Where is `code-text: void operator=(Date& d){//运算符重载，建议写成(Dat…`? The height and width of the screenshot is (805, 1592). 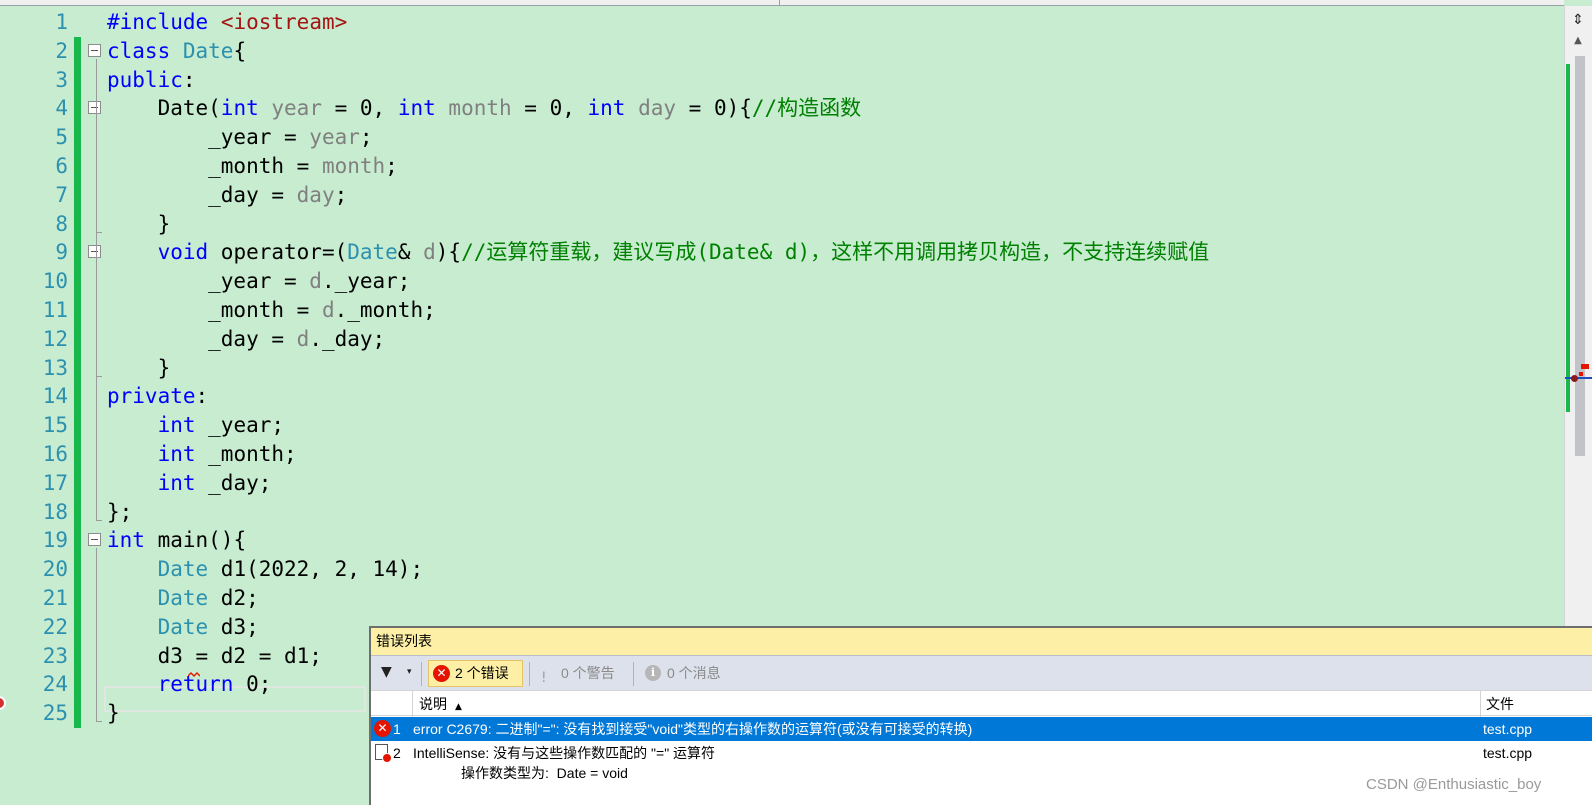
code-text: void operator=(Date& d){//运算符重载，建议写成(Dat… is located at coordinates (658, 252).